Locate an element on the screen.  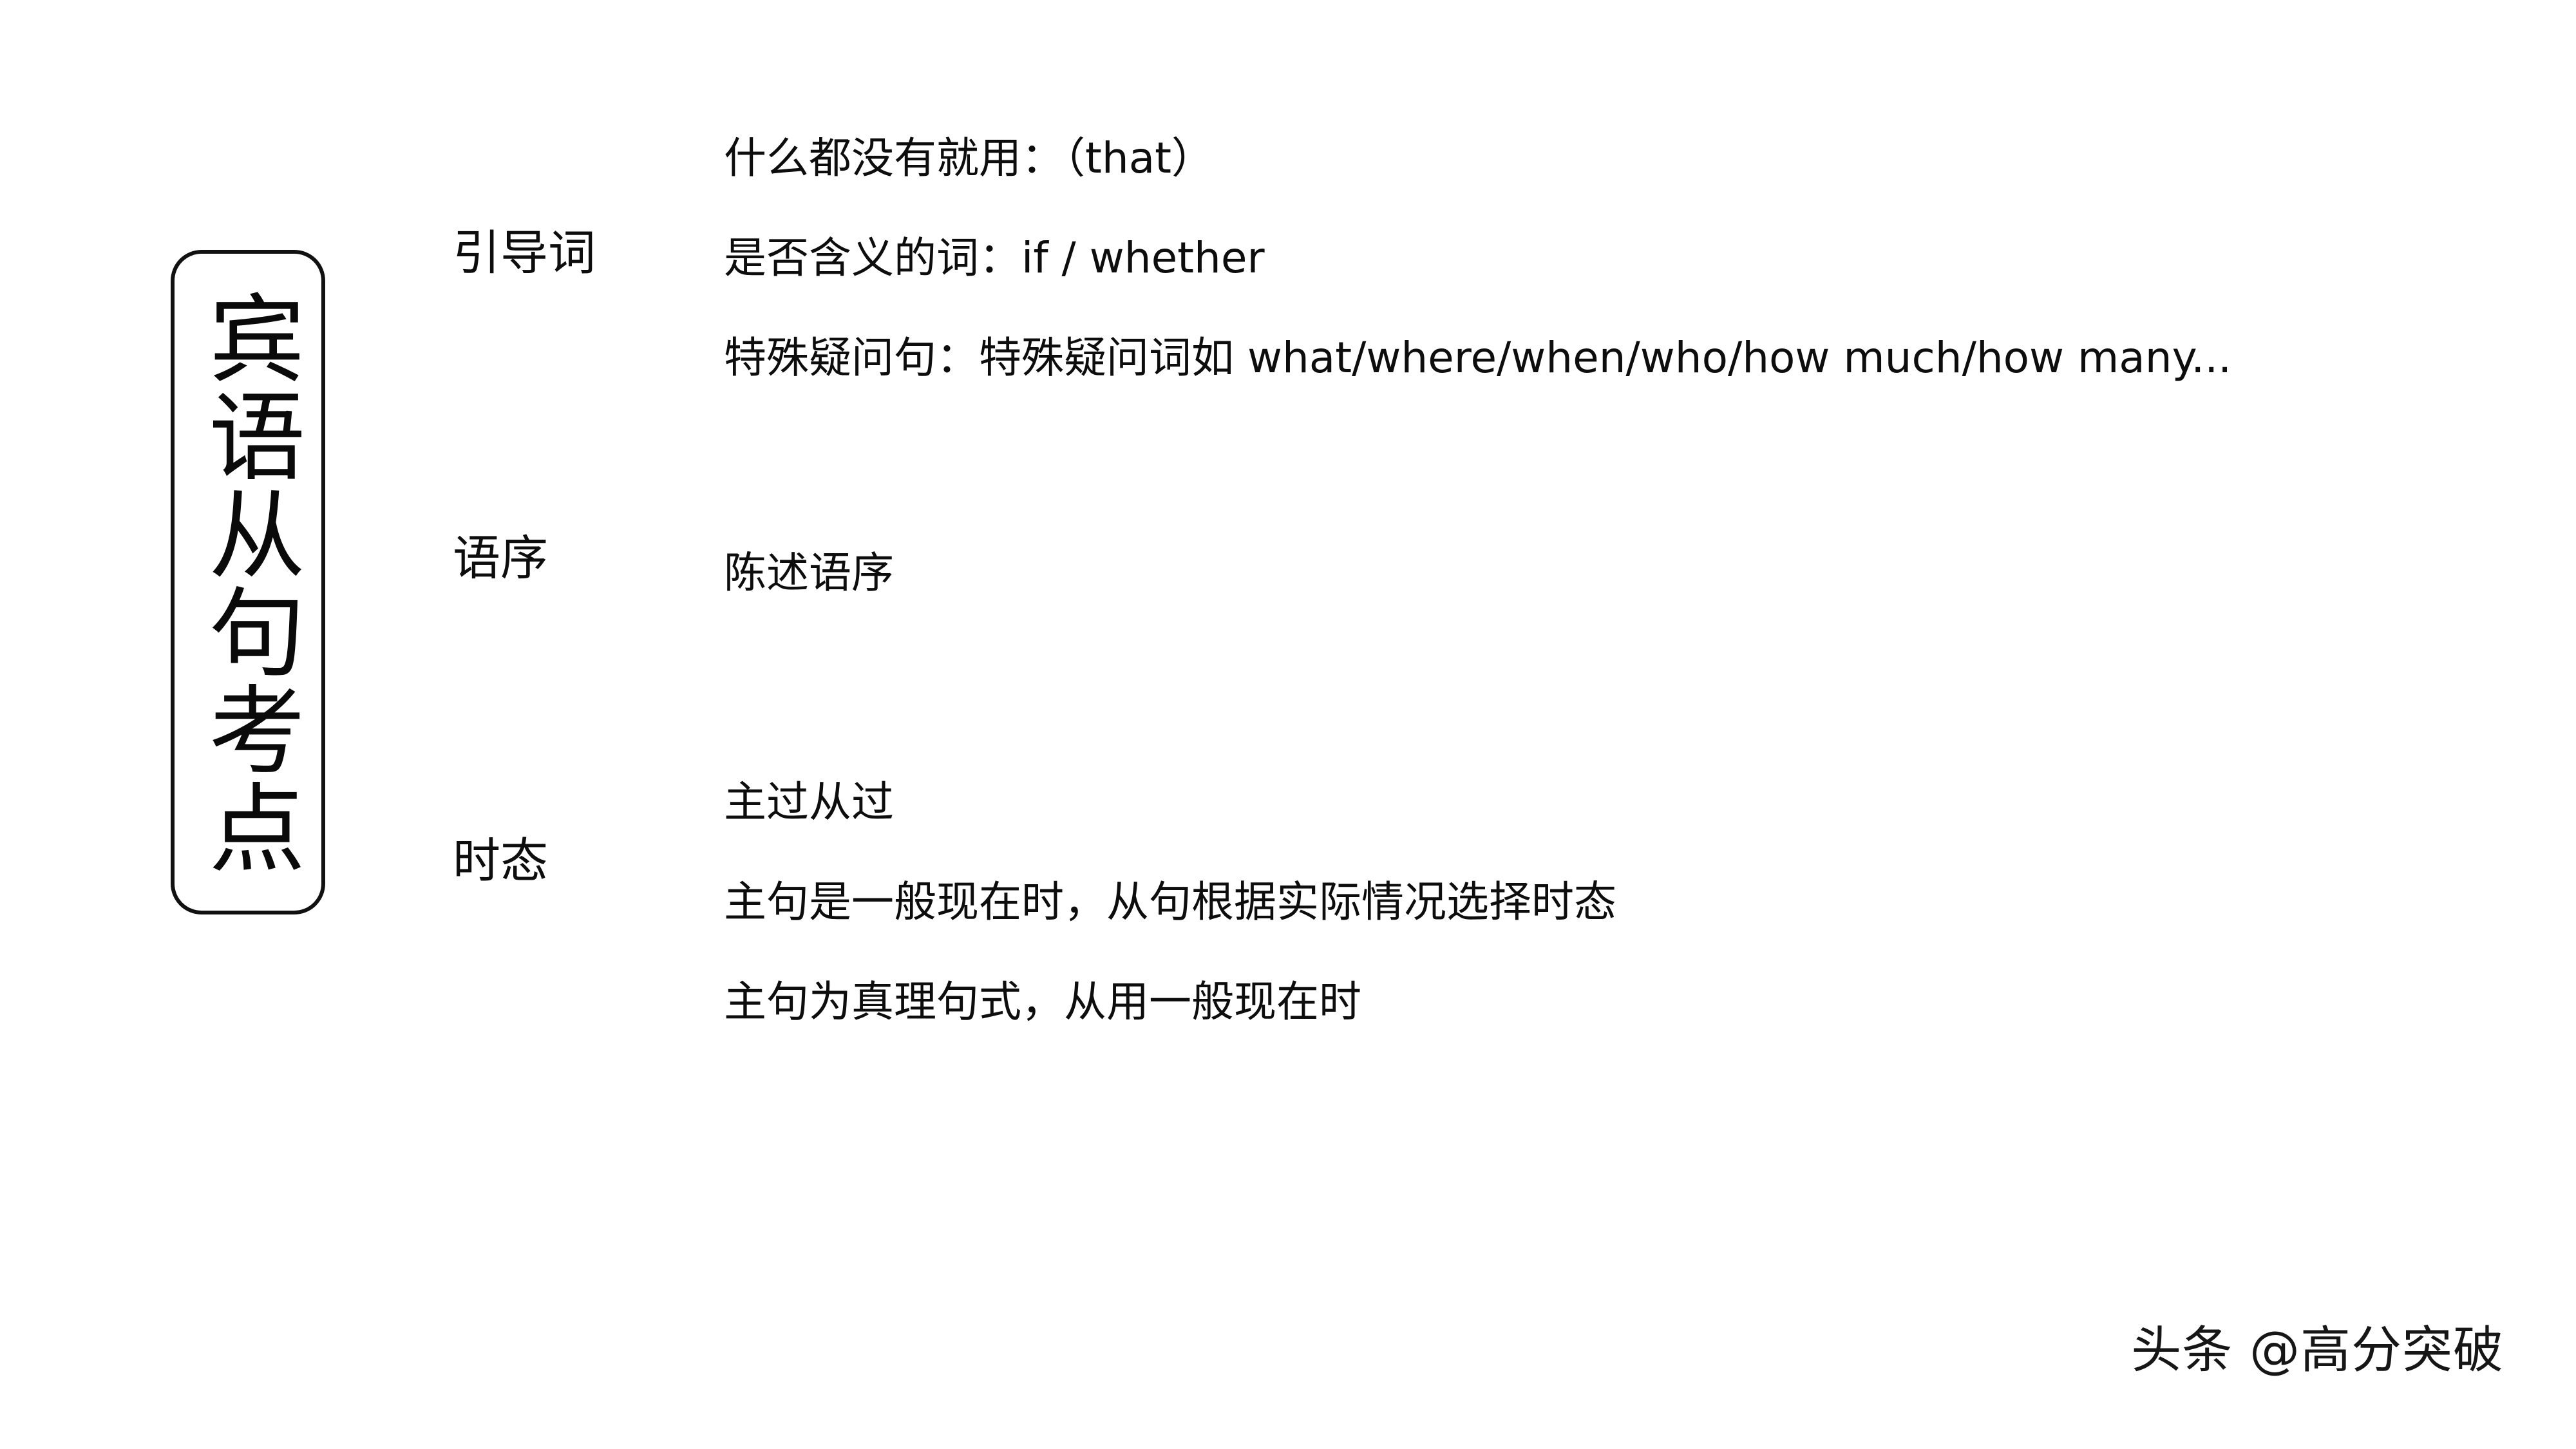
content-line: 是否含义的词：if / whether is located at coordinates (995, 258).